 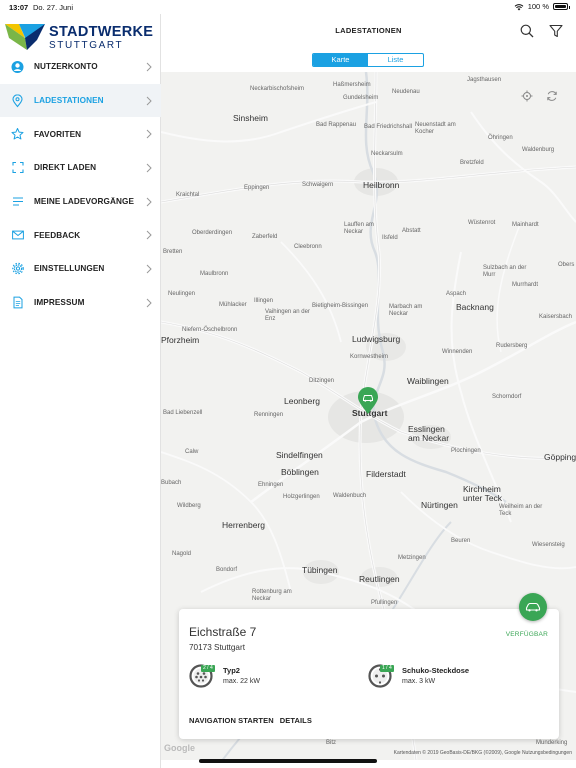 What do you see at coordinates (84, 202) in the screenshot?
I see `sidebar-item-label: MEINE LADEVORGÄNGE` at bounding box center [84, 202].